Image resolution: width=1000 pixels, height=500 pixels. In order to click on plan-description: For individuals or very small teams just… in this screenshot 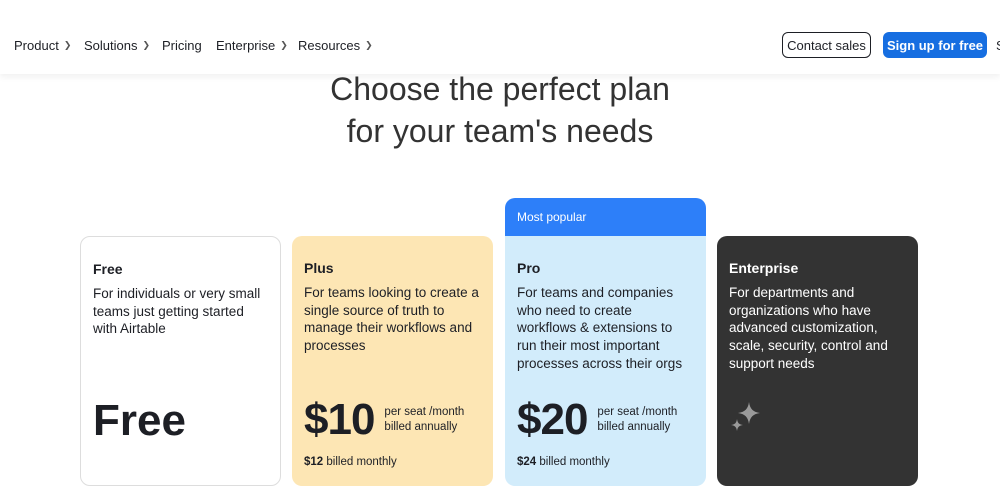, I will do `click(177, 311)`.